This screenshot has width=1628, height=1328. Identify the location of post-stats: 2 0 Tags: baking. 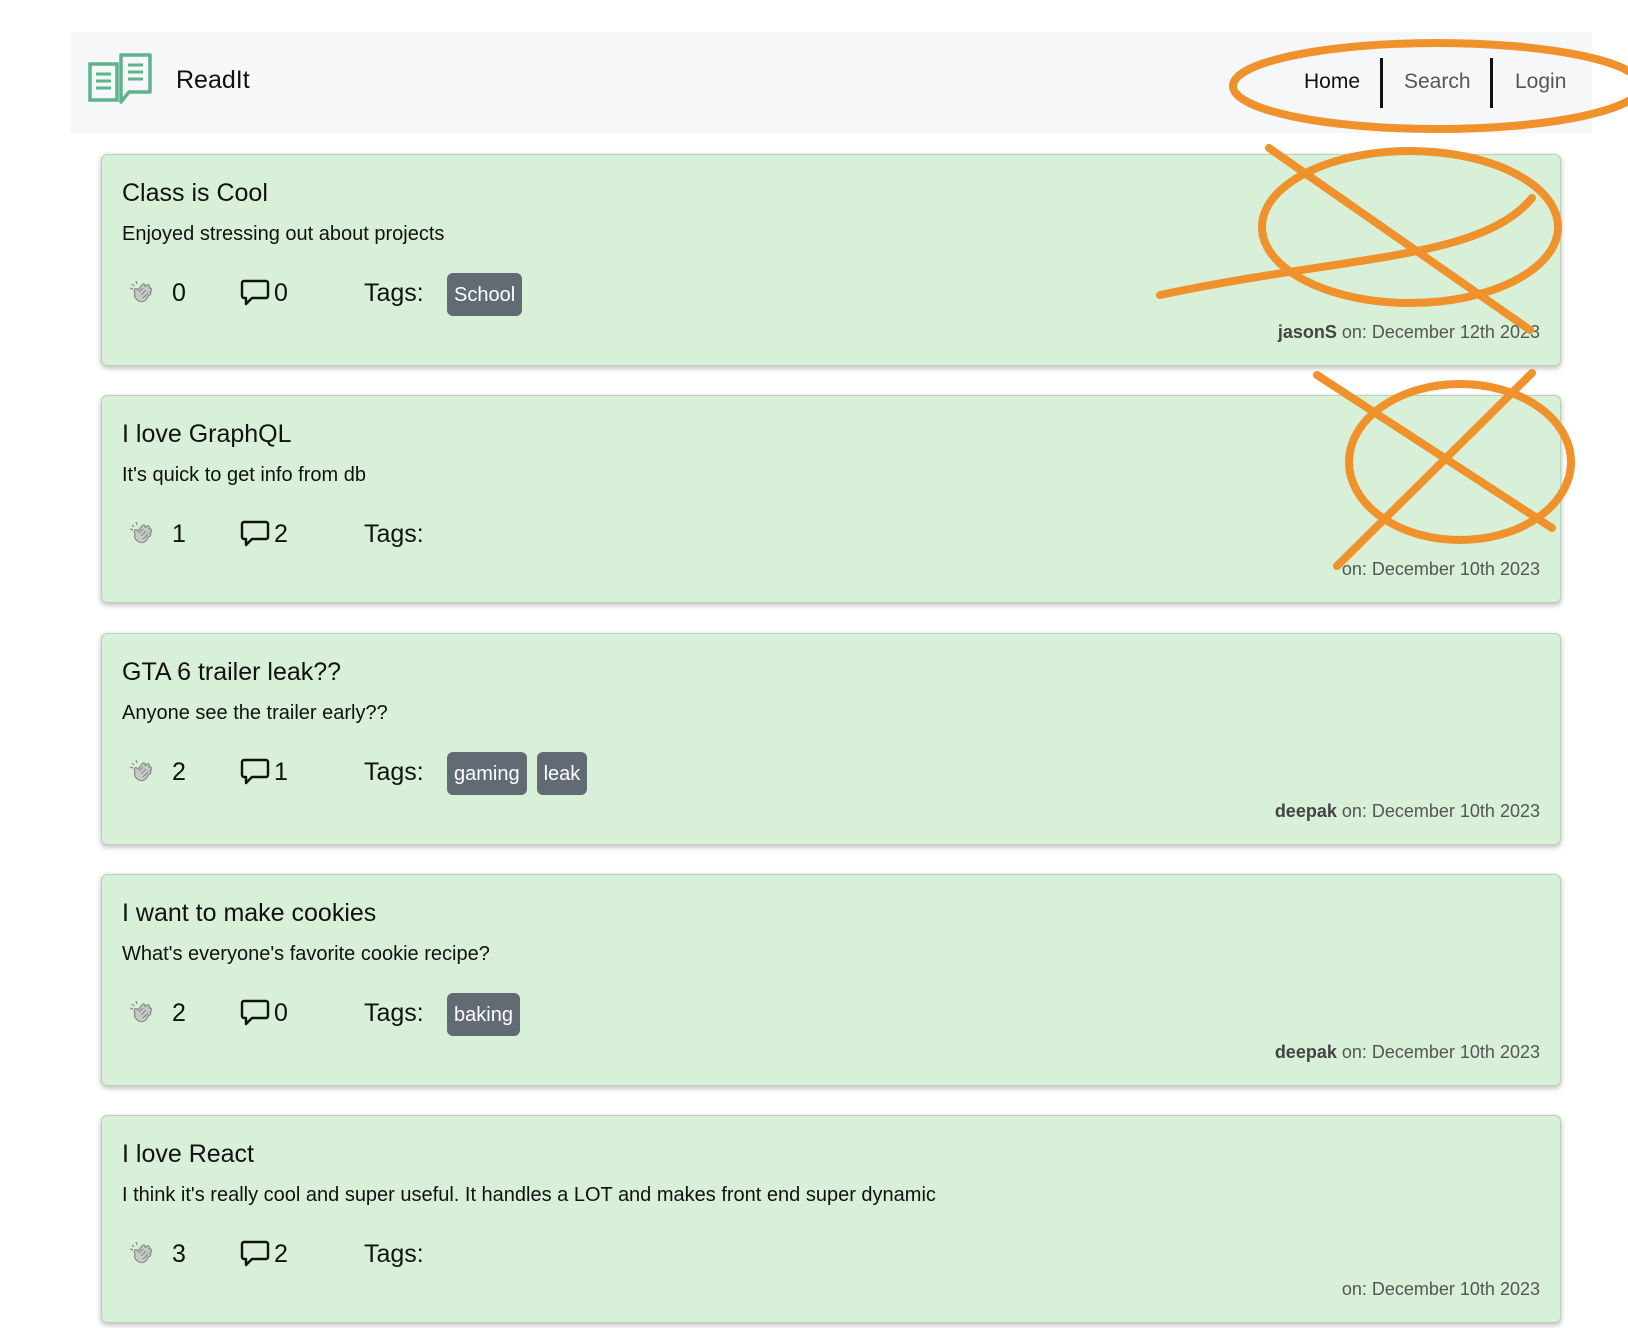
(572, 1015).